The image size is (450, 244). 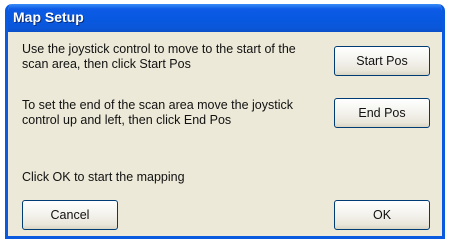 I want to click on dialog-title: Map Setup, so click(x=48, y=17).